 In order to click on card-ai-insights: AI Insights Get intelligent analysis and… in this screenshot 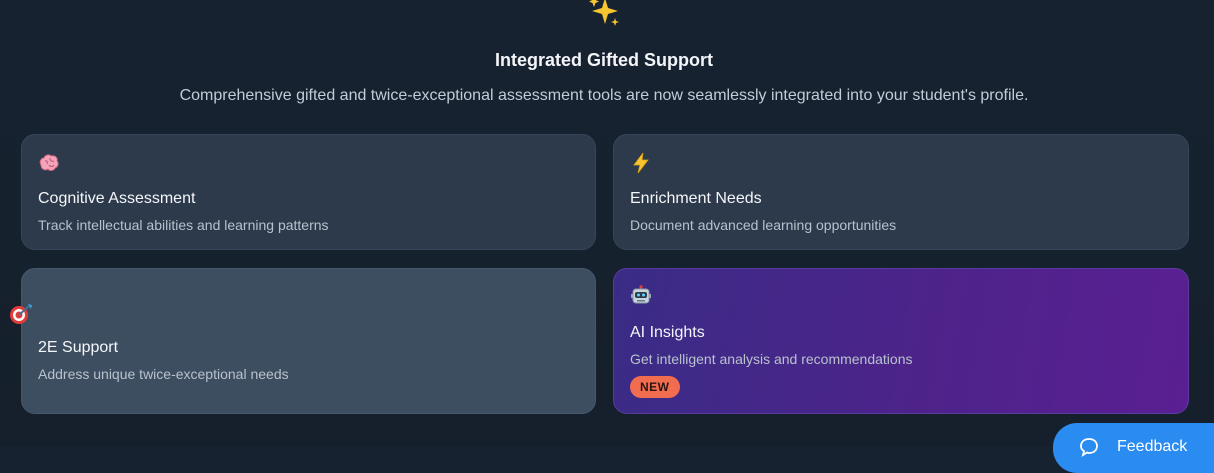, I will do `click(901, 341)`.